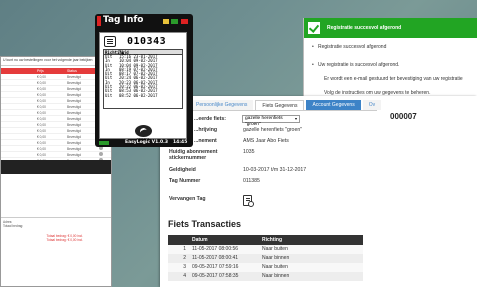 The image size is (477, 287). I want to click on replace-tag-label: Vervangen Tag, so click(187, 199).